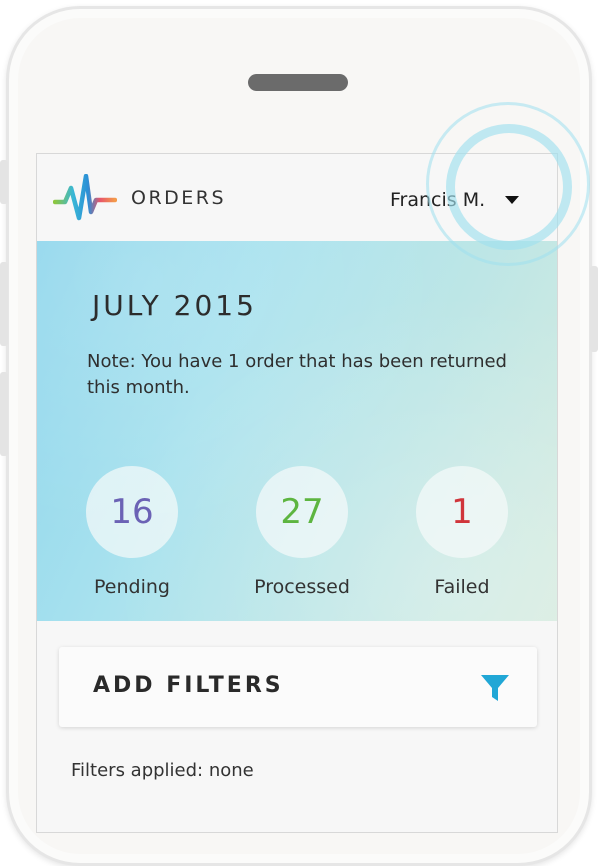 The height and width of the screenshot is (866, 600). I want to click on stat-failed-value: 1, so click(462, 512).